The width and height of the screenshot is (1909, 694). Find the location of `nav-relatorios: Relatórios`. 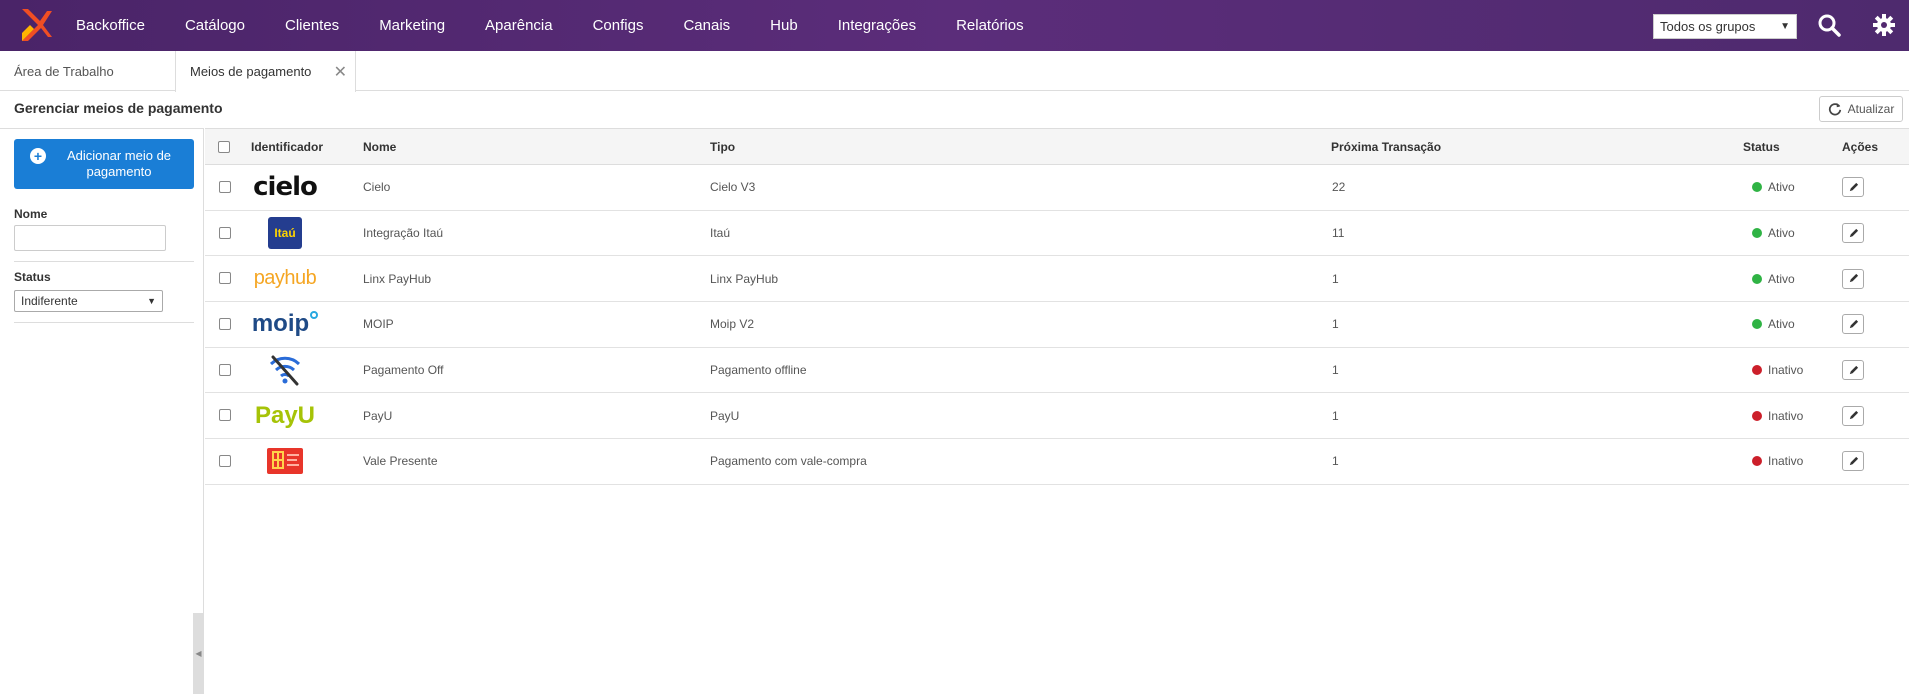

nav-relatorios: Relatórios is located at coordinates (990, 25).